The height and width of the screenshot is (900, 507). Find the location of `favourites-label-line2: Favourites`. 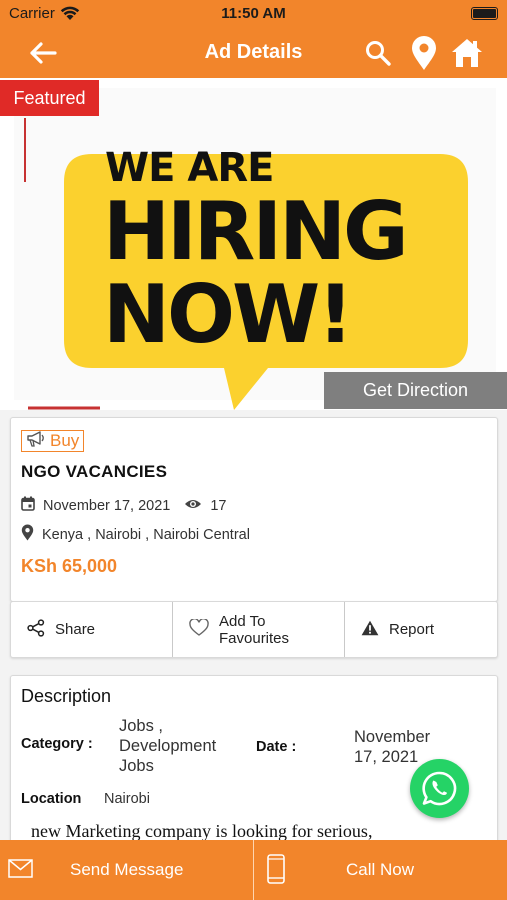

favourites-label-line2: Favourites is located at coordinates (254, 638).